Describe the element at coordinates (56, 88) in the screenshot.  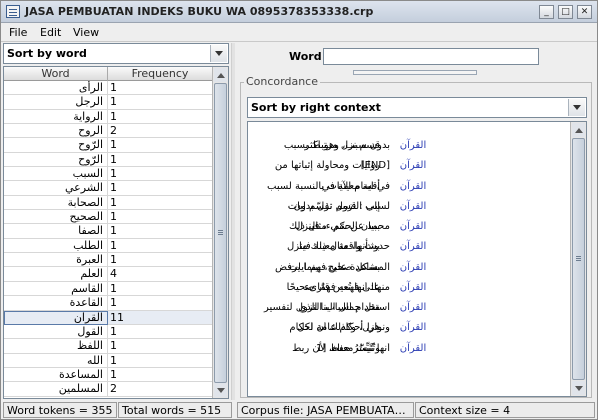
I see `word-cell: الرأى` at that location.